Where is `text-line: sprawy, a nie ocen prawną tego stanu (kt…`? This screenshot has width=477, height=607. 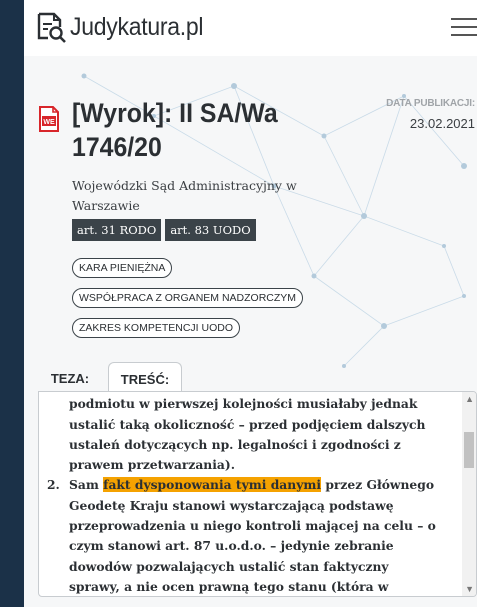
text-line: sprawy, a nie ocen prawną tego stanu (kt… is located at coordinates (229, 586).